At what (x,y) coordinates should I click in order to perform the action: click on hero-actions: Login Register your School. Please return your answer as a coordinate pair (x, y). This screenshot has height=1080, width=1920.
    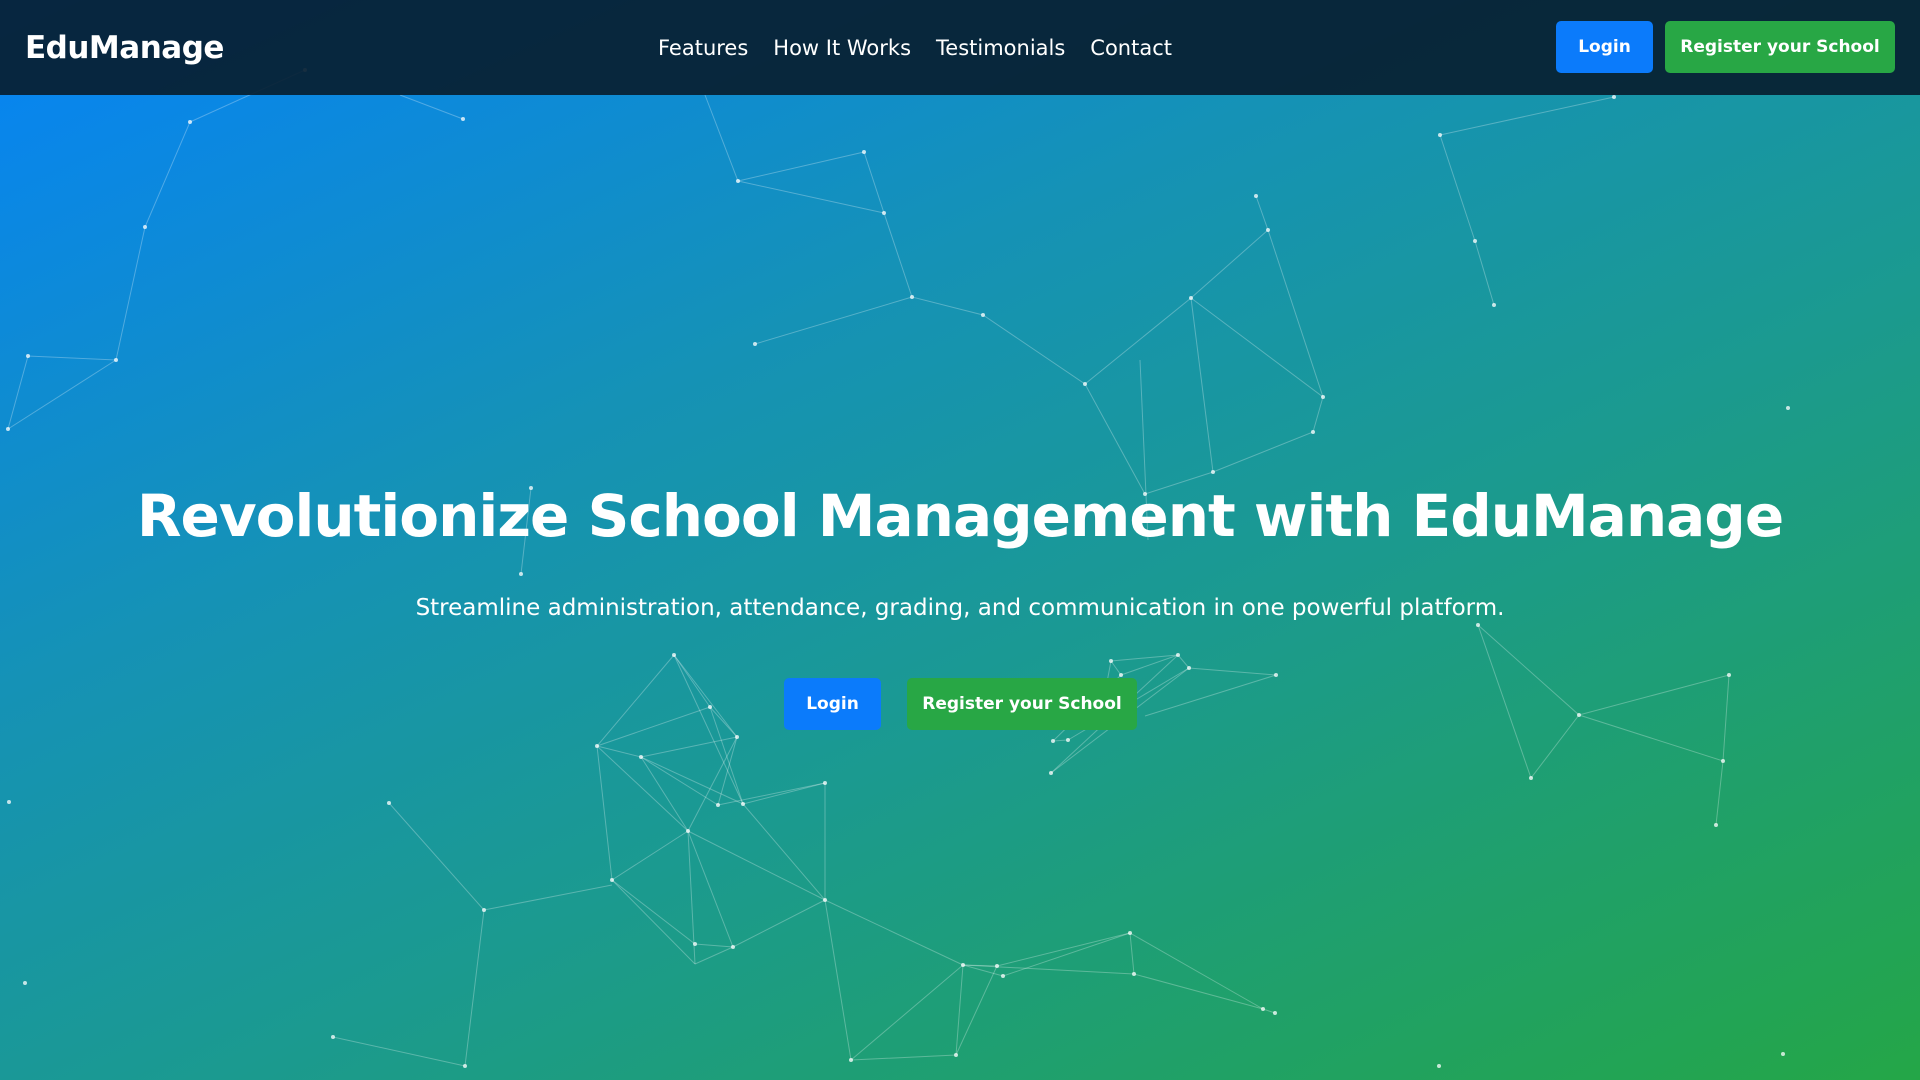
    Looking at the image, I should click on (960, 704).